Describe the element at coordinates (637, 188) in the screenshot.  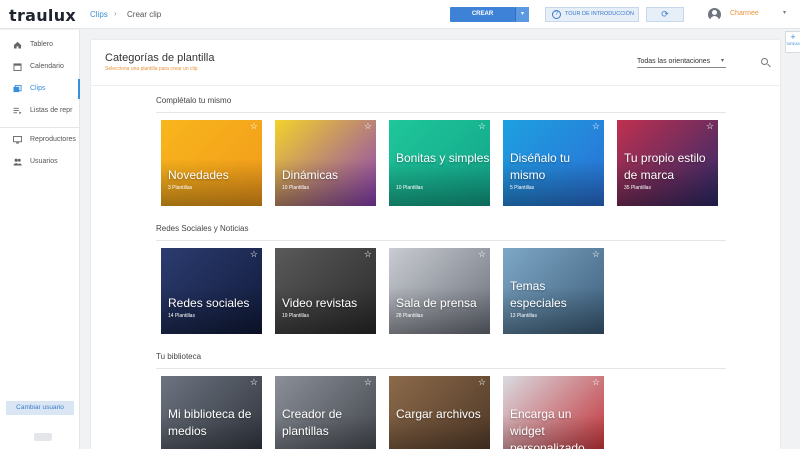
I see `card-template-count: 35 Plantillas` at that location.